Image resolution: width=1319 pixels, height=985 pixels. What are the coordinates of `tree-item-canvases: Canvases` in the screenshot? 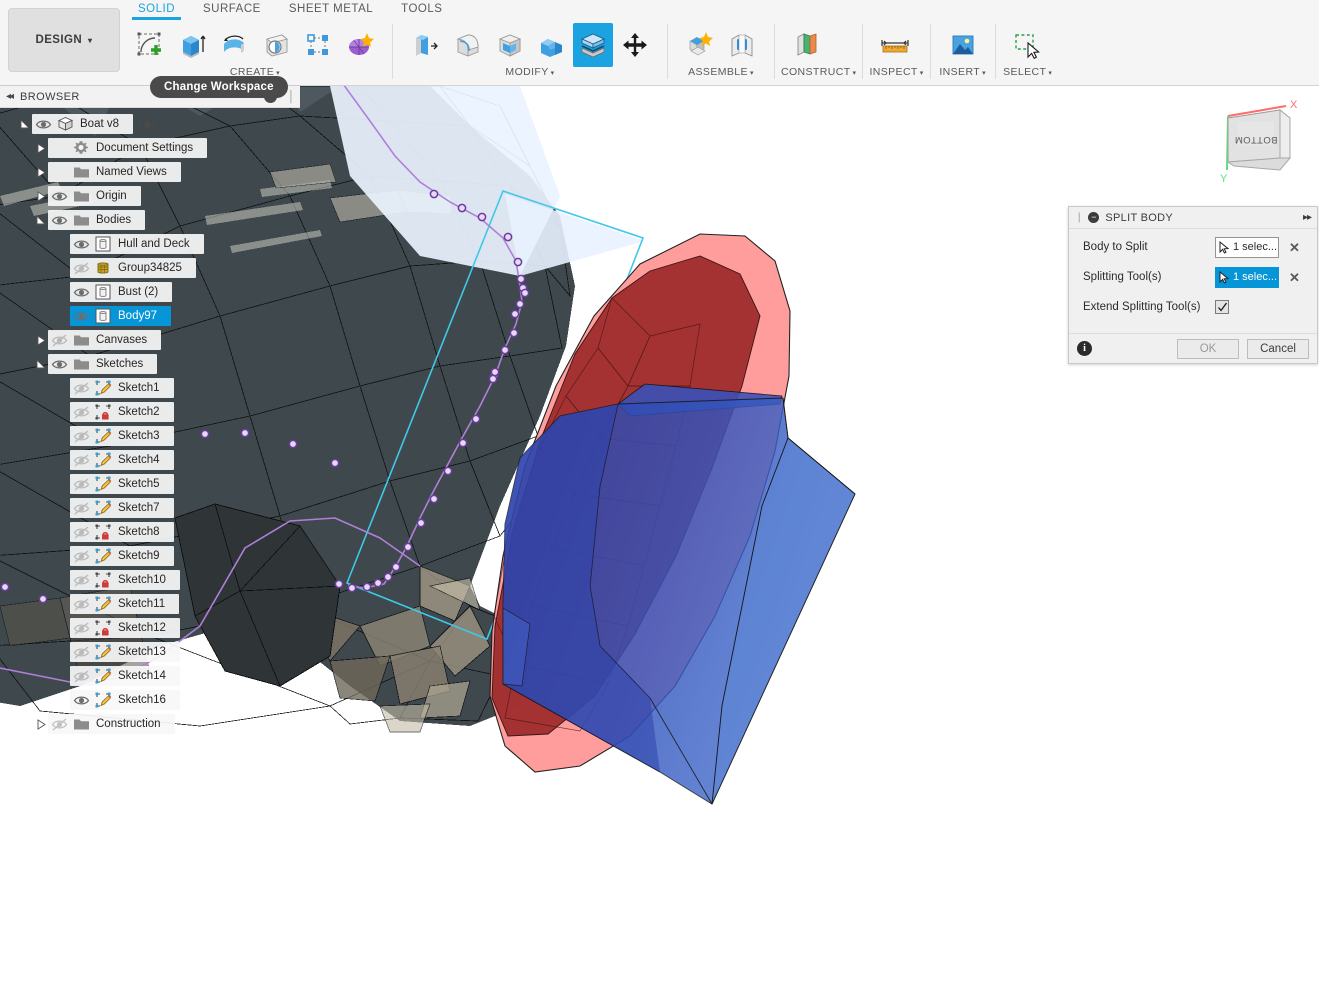 It's located at (150, 340).